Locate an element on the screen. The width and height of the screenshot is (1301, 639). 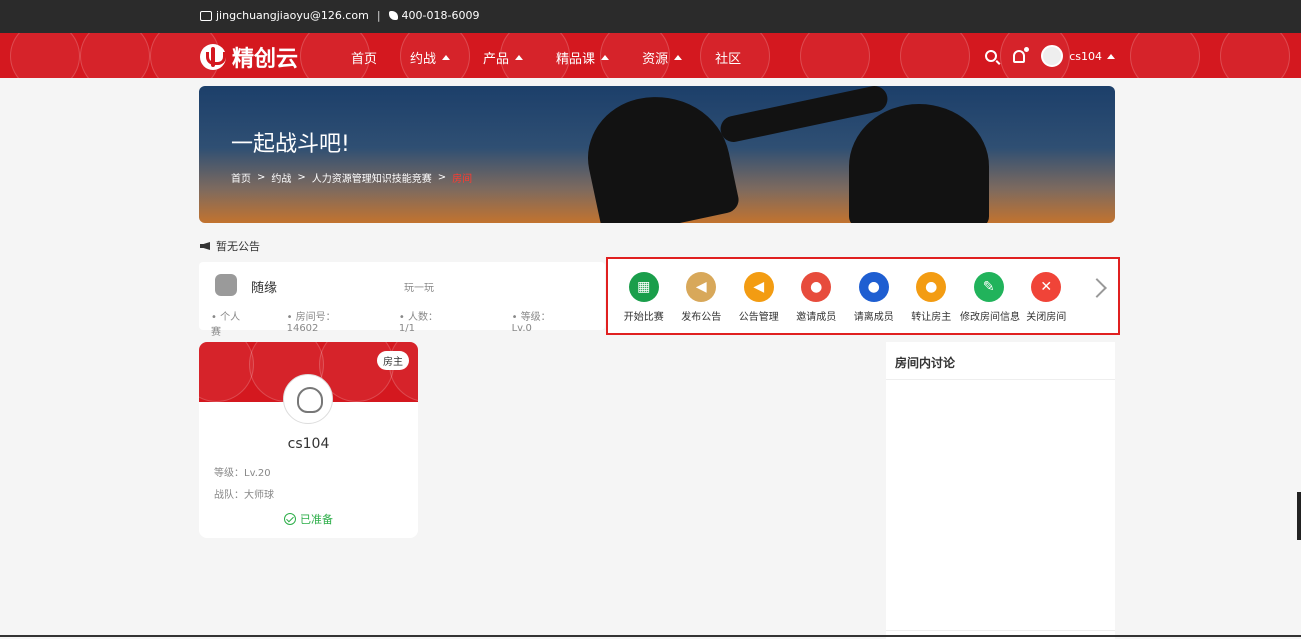
user-add-icon is located at coordinates (816, 287).